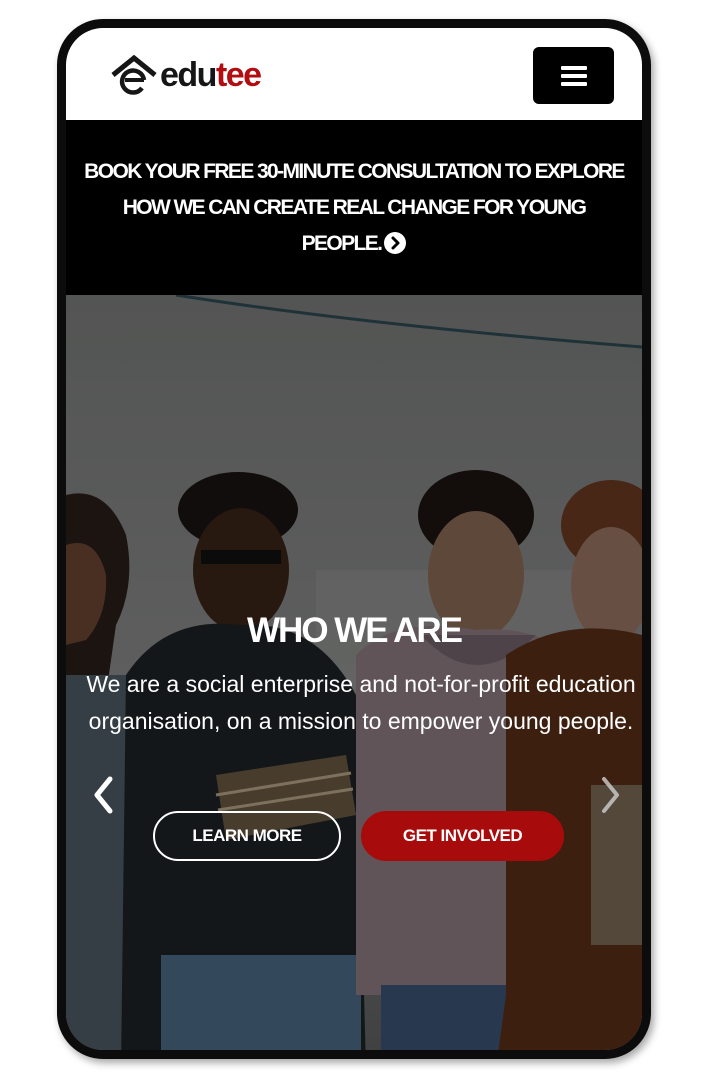 The width and height of the screenshot is (709, 1080). Describe the element at coordinates (395, 242) in the screenshot. I see `arrow-right-circle-icon` at that location.